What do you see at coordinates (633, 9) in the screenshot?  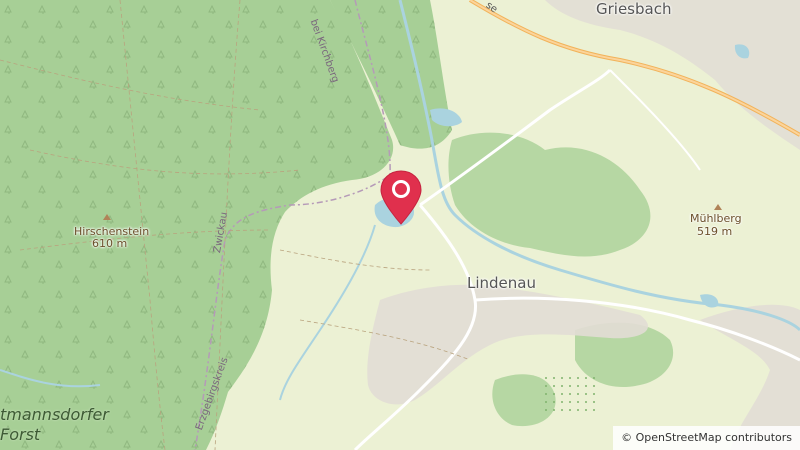 I see `place-label-griesbach: Griesbach` at bounding box center [633, 9].